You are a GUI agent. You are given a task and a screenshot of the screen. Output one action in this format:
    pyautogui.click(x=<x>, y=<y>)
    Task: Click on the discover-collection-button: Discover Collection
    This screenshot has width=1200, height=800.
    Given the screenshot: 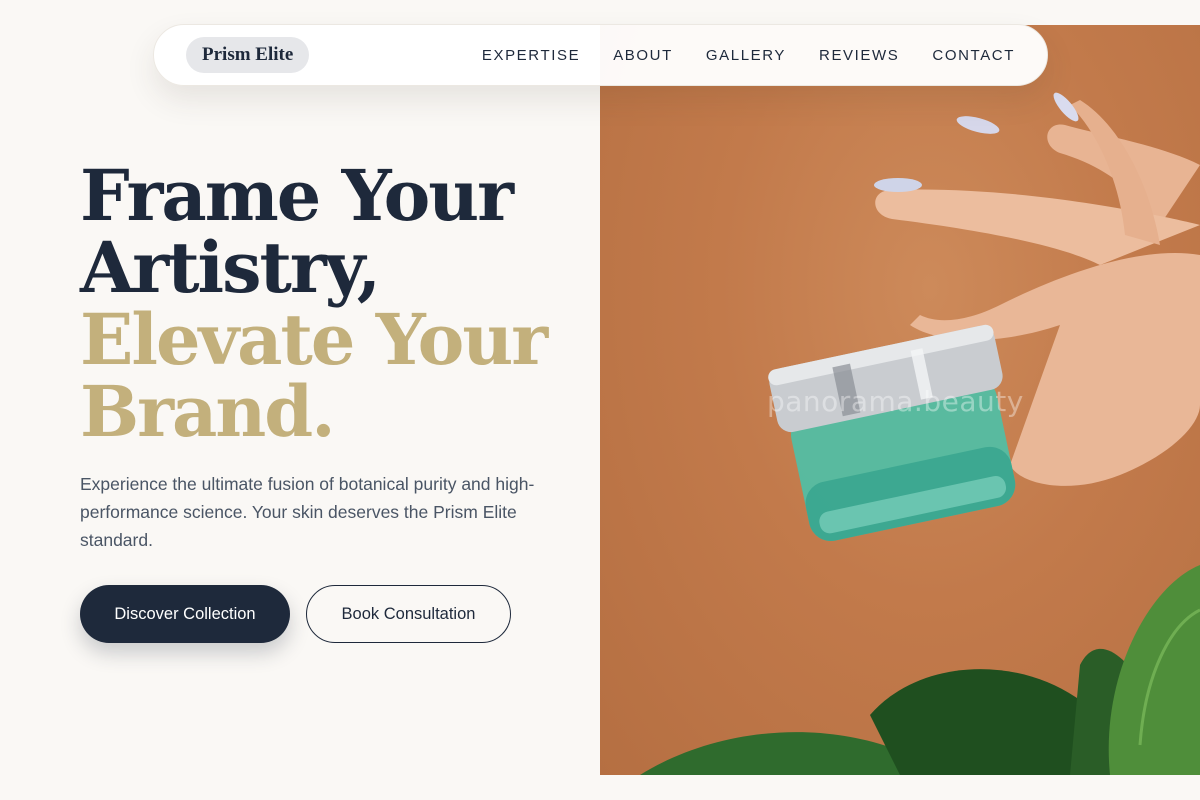 What is the action you would take?
    pyautogui.click(x=185, y=614)
    